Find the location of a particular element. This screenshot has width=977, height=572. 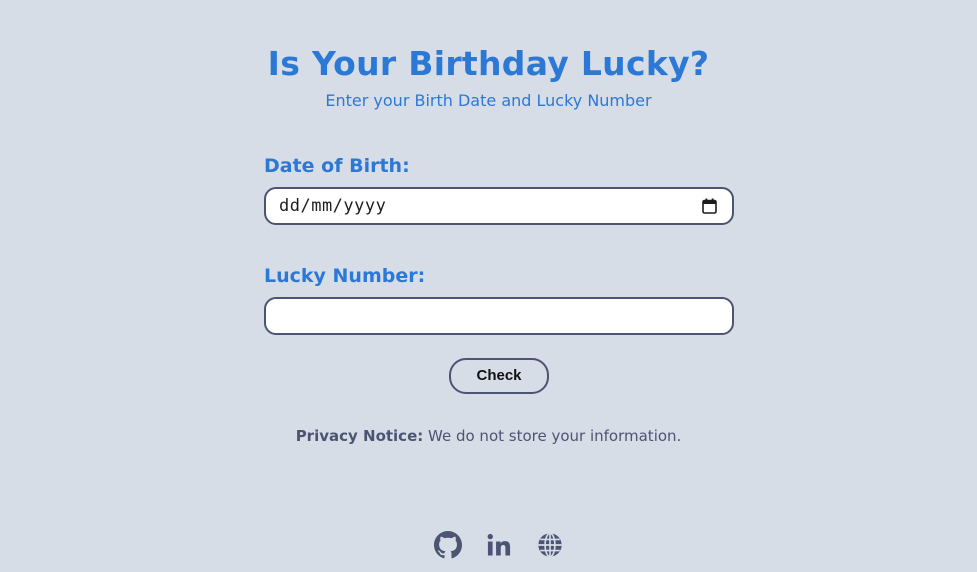

check-button: Check is located at coordinates (499, 376).